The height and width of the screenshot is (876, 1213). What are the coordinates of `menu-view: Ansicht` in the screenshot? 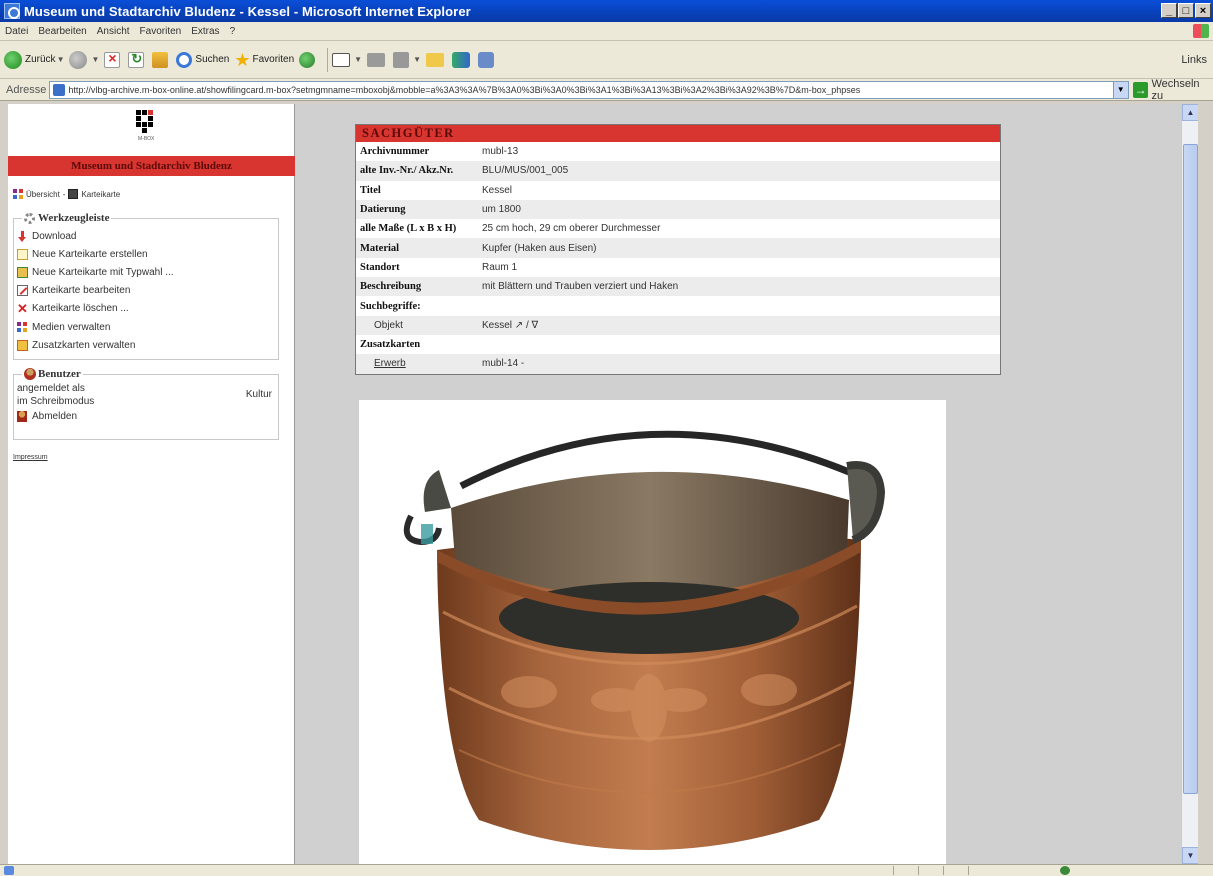 It's located at (113, 31).